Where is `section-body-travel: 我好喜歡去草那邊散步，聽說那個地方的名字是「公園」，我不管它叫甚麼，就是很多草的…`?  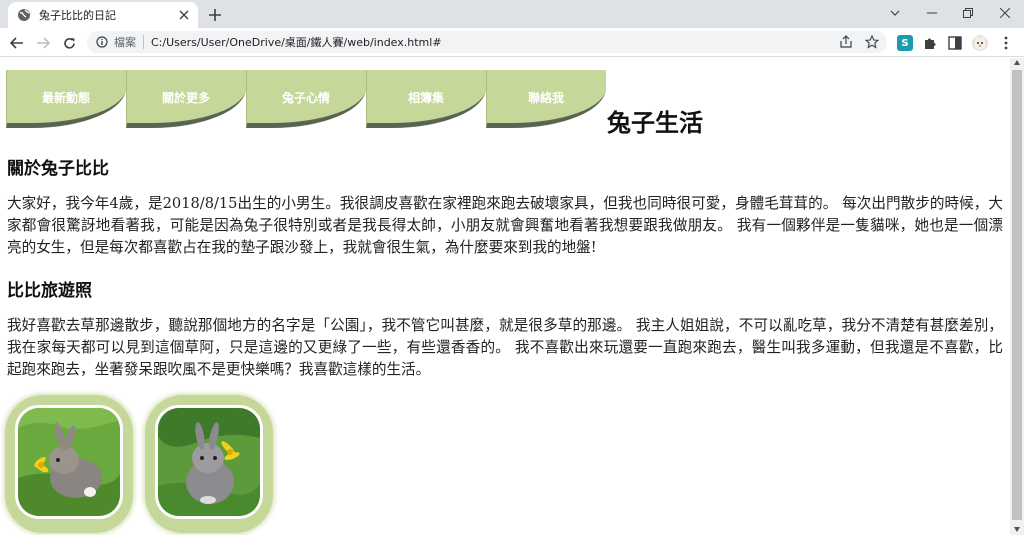
section-body-travel: 我好喜歡去草那邊散步，聽說那個地方的名字是「公園」，我不管它叫甚麼，就是很多草的… is located at coordinates (505, 347).